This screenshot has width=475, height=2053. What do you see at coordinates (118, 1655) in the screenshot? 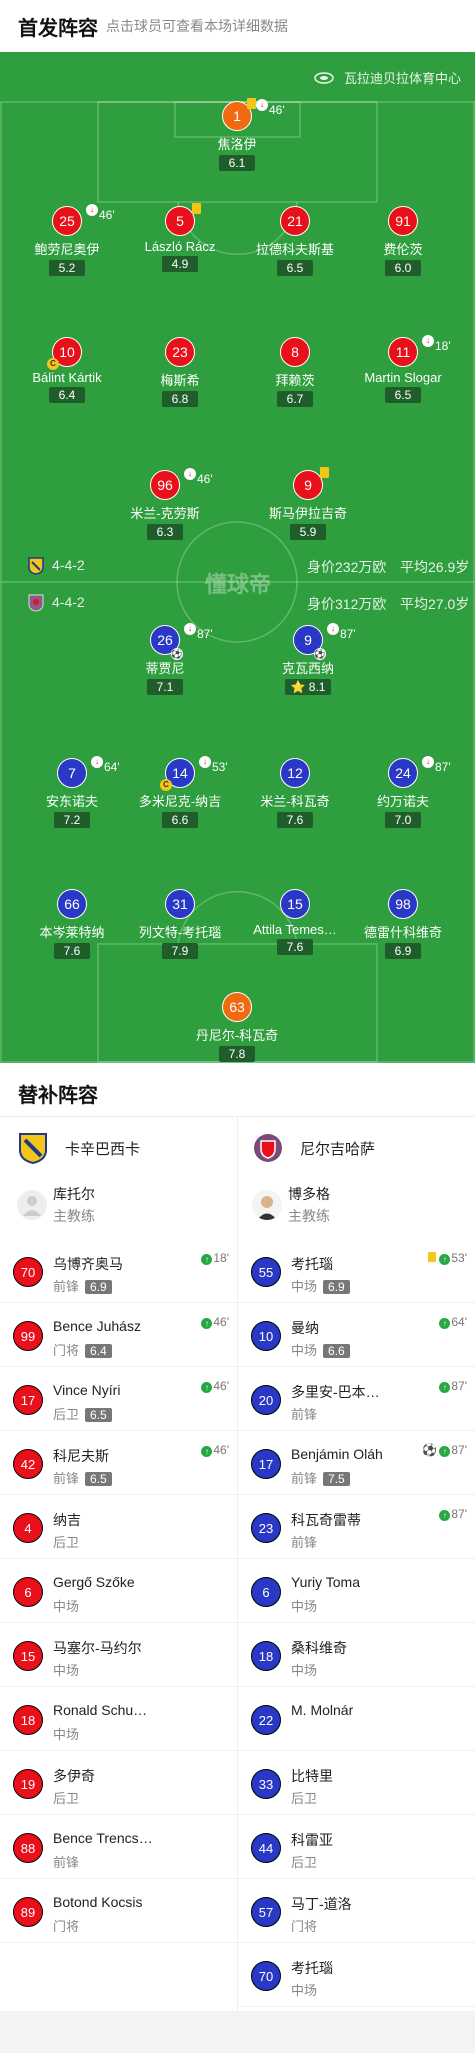
I see `home-sub-row: 15 马塞尔-马约尔 中场` at bounding box center [118, 1655].